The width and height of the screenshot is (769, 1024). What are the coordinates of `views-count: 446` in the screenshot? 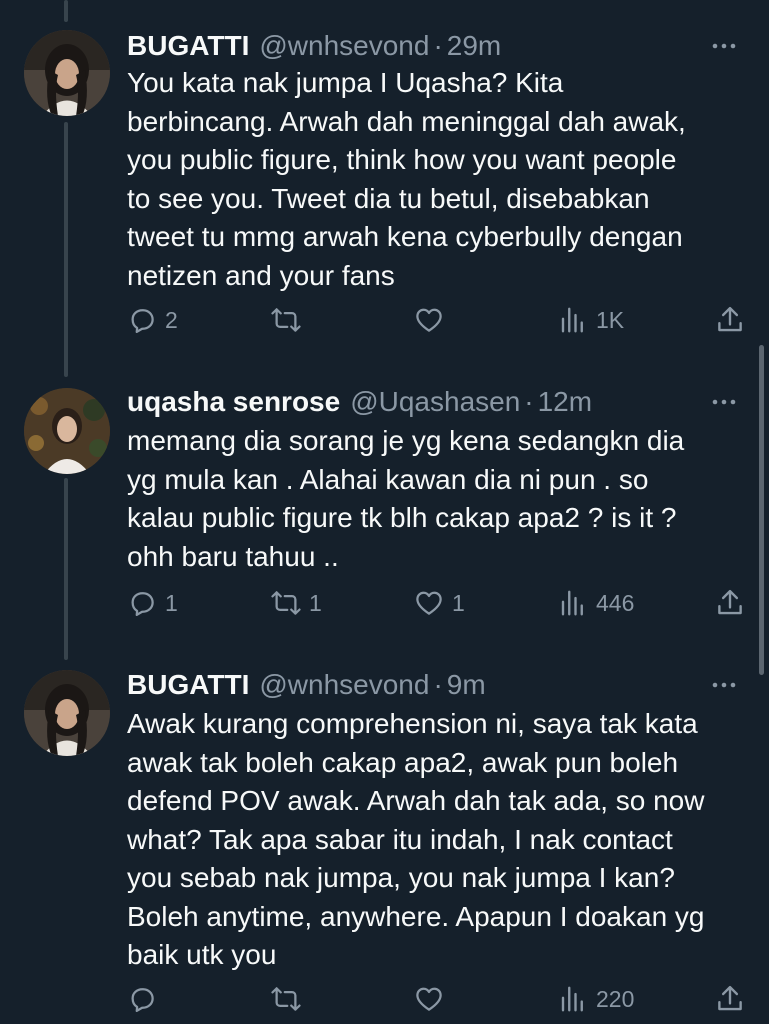 It's located at (615, 602).